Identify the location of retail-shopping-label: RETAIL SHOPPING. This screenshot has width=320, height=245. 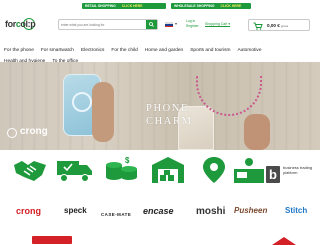
(100, 6).